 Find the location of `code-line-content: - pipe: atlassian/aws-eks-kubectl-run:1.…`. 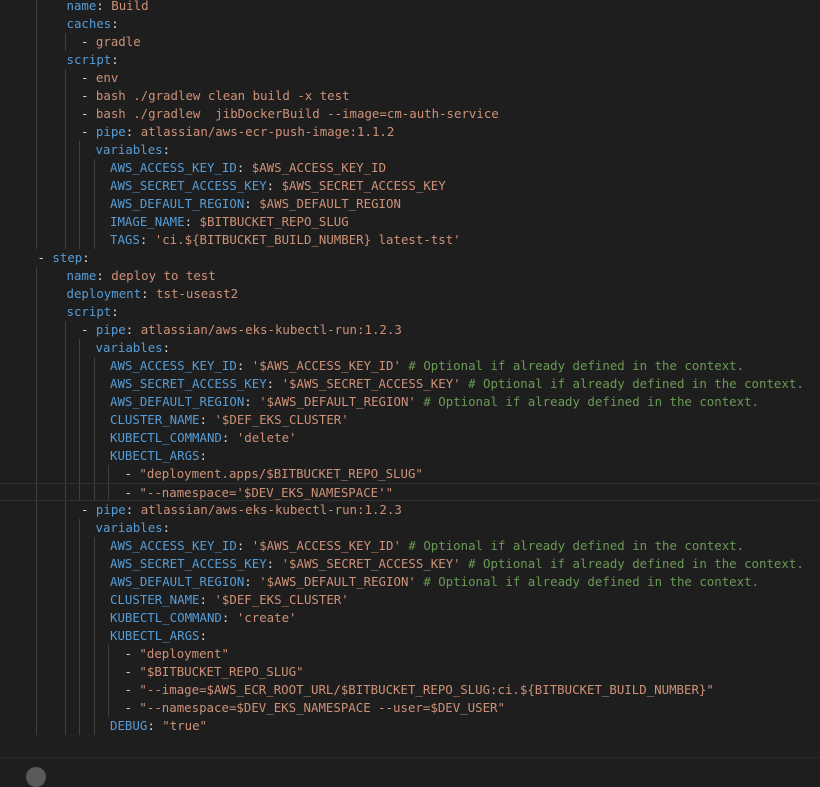

code-line-content: - pipe: atlassian/aws-eks-kubectl-run:1.… is located at coordinates (201, 329).